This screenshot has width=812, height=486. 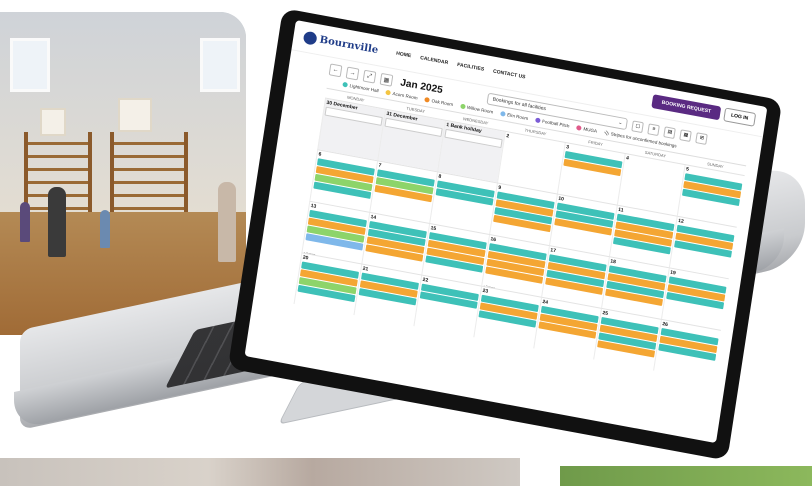 What do you see at coordinates (348, 45) in the screenshot?
I see `logo-text: Bournville` at bounding box center [348, 45].